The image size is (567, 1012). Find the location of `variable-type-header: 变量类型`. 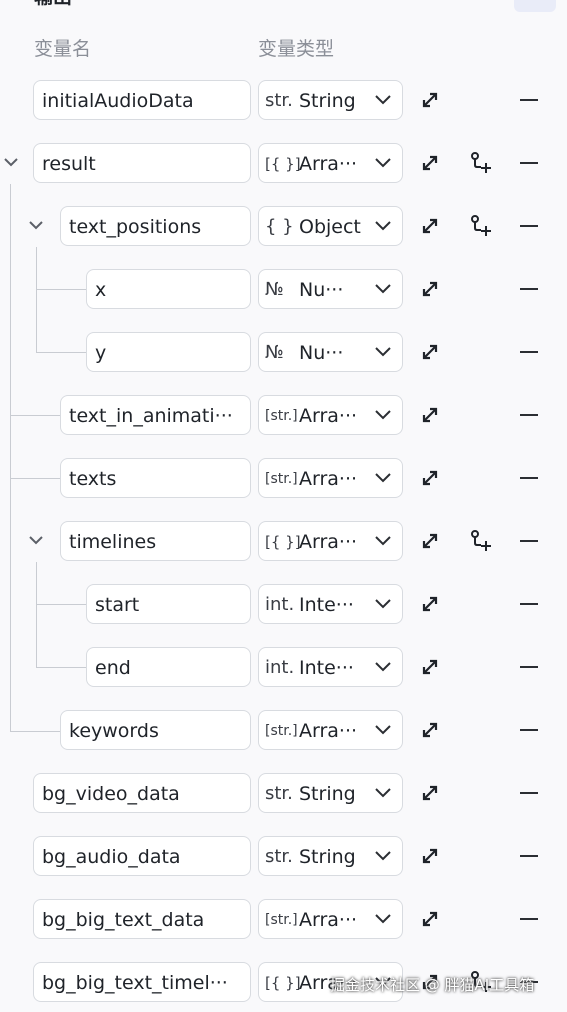

variable-type-header: 变量类型 is located at coordinates (296, 49).